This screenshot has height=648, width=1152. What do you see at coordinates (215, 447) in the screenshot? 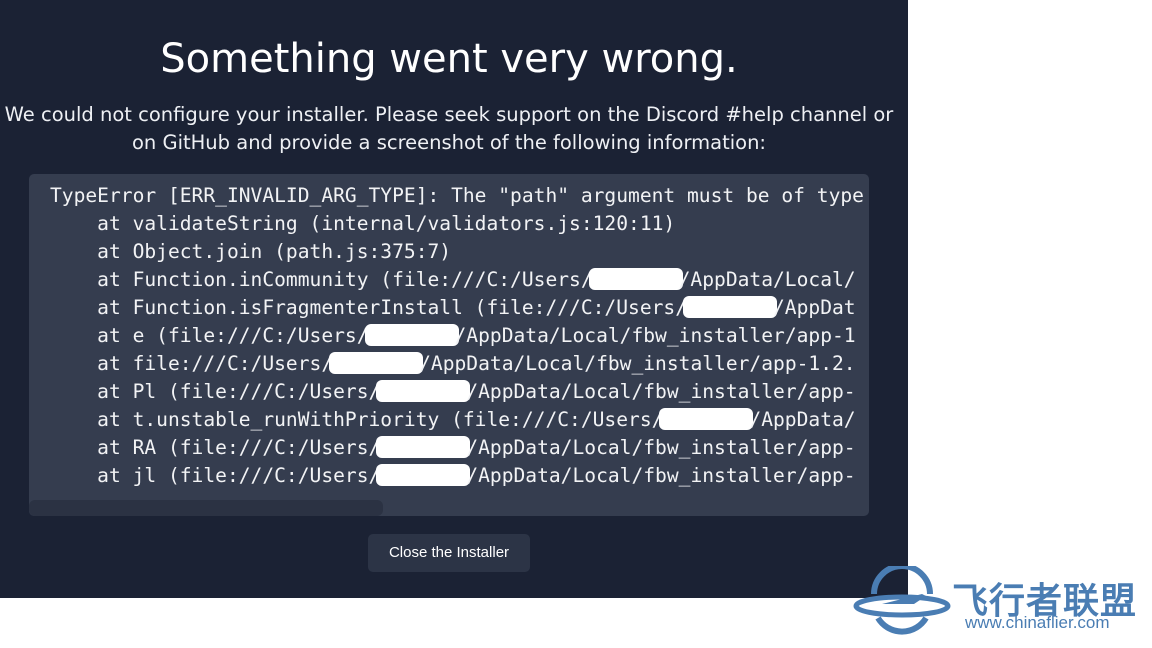
I see `stack-line-text: at RA (file:///C:/Users/` at bounding box center [215, 447].